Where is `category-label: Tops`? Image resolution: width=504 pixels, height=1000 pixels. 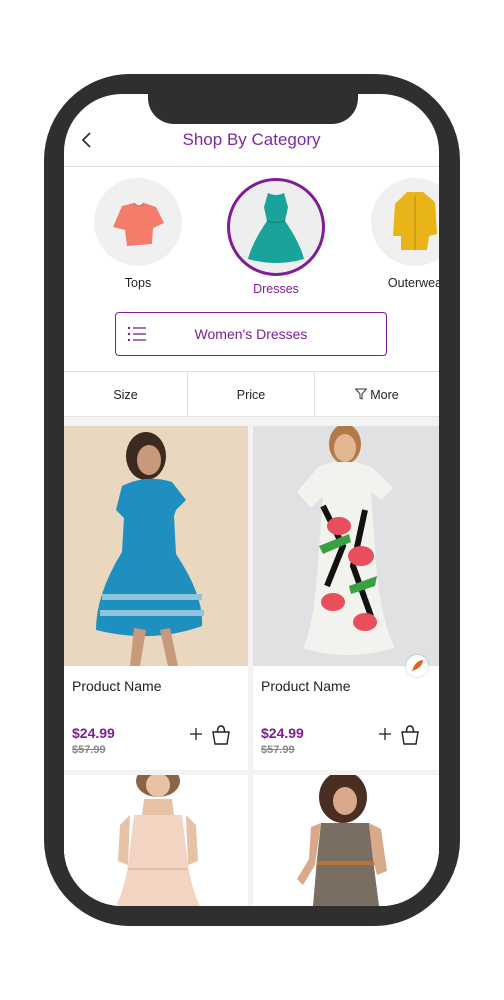 category-label: Tops is located at coordinates (138, 283).